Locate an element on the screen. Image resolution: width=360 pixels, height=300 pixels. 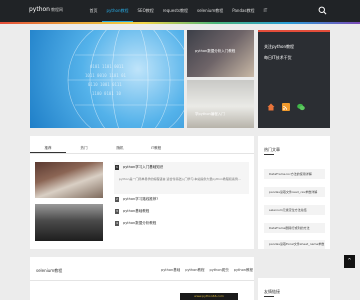
article-tabs: 推荐 热门 随机 IT教程 is located at coordinates (142, 149).